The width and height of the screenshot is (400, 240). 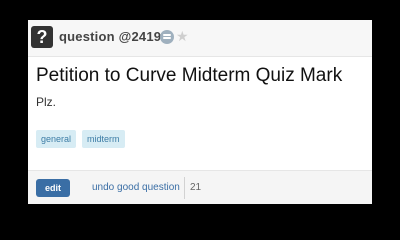 What do you see at coordinates (103, 139) in the screenshot?
I see `tag-midterm: midterm` at bounding box center [103, 139].